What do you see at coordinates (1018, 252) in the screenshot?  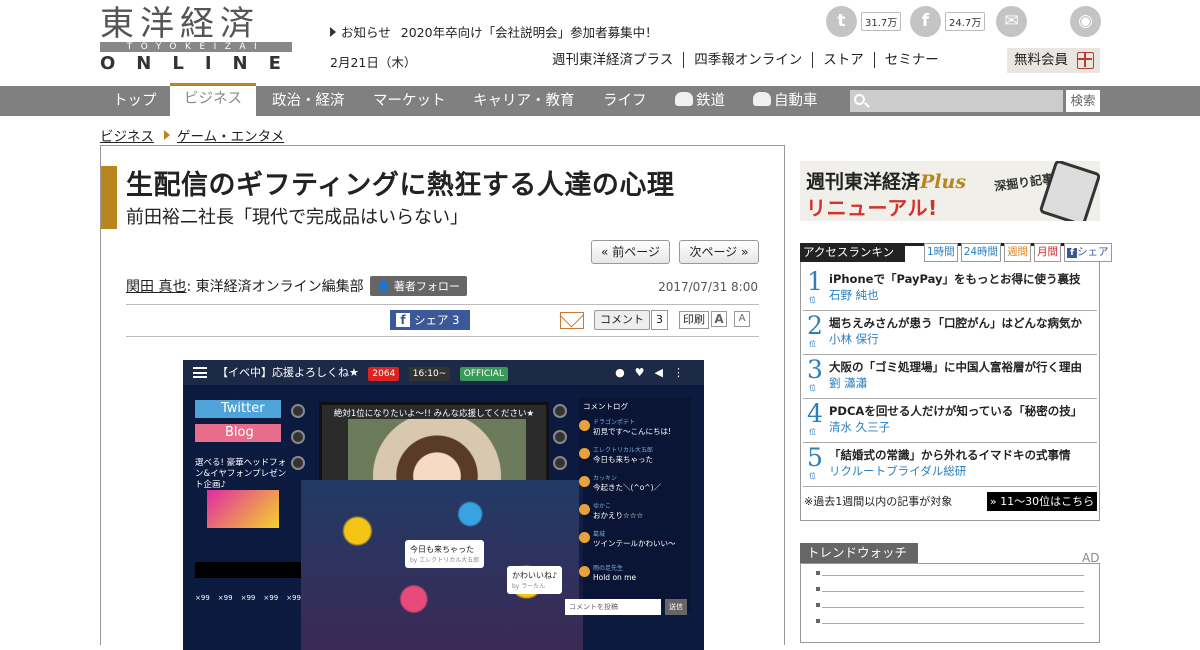 I see `ranking-tab-weekly: 週間` at bounding box center [1018, 252].